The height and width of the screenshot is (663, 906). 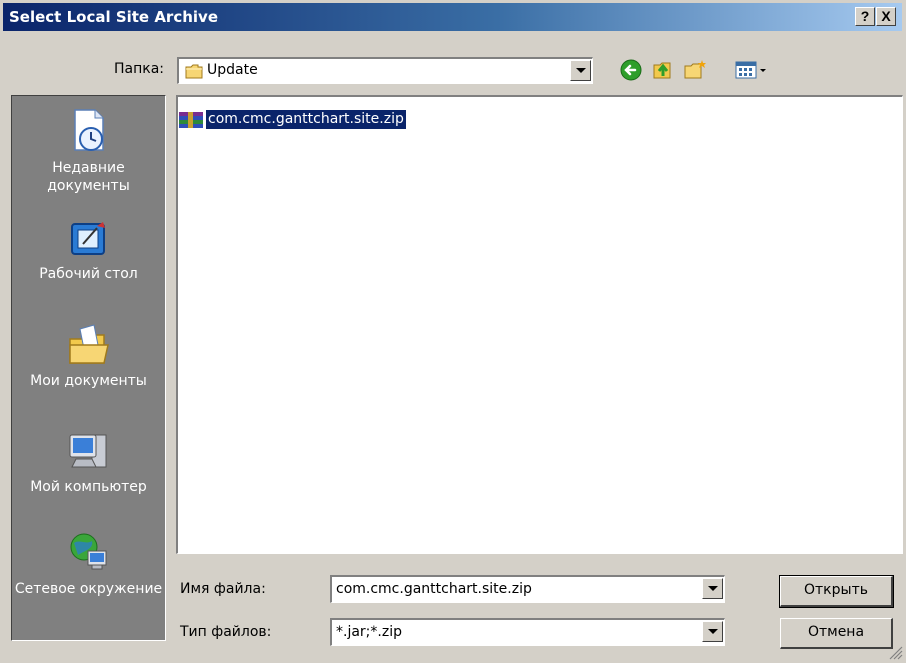 What do you see at coordinates (695, 70) in the screenshot?
I see `new-folder-icon` at bounding box center [695, 70].